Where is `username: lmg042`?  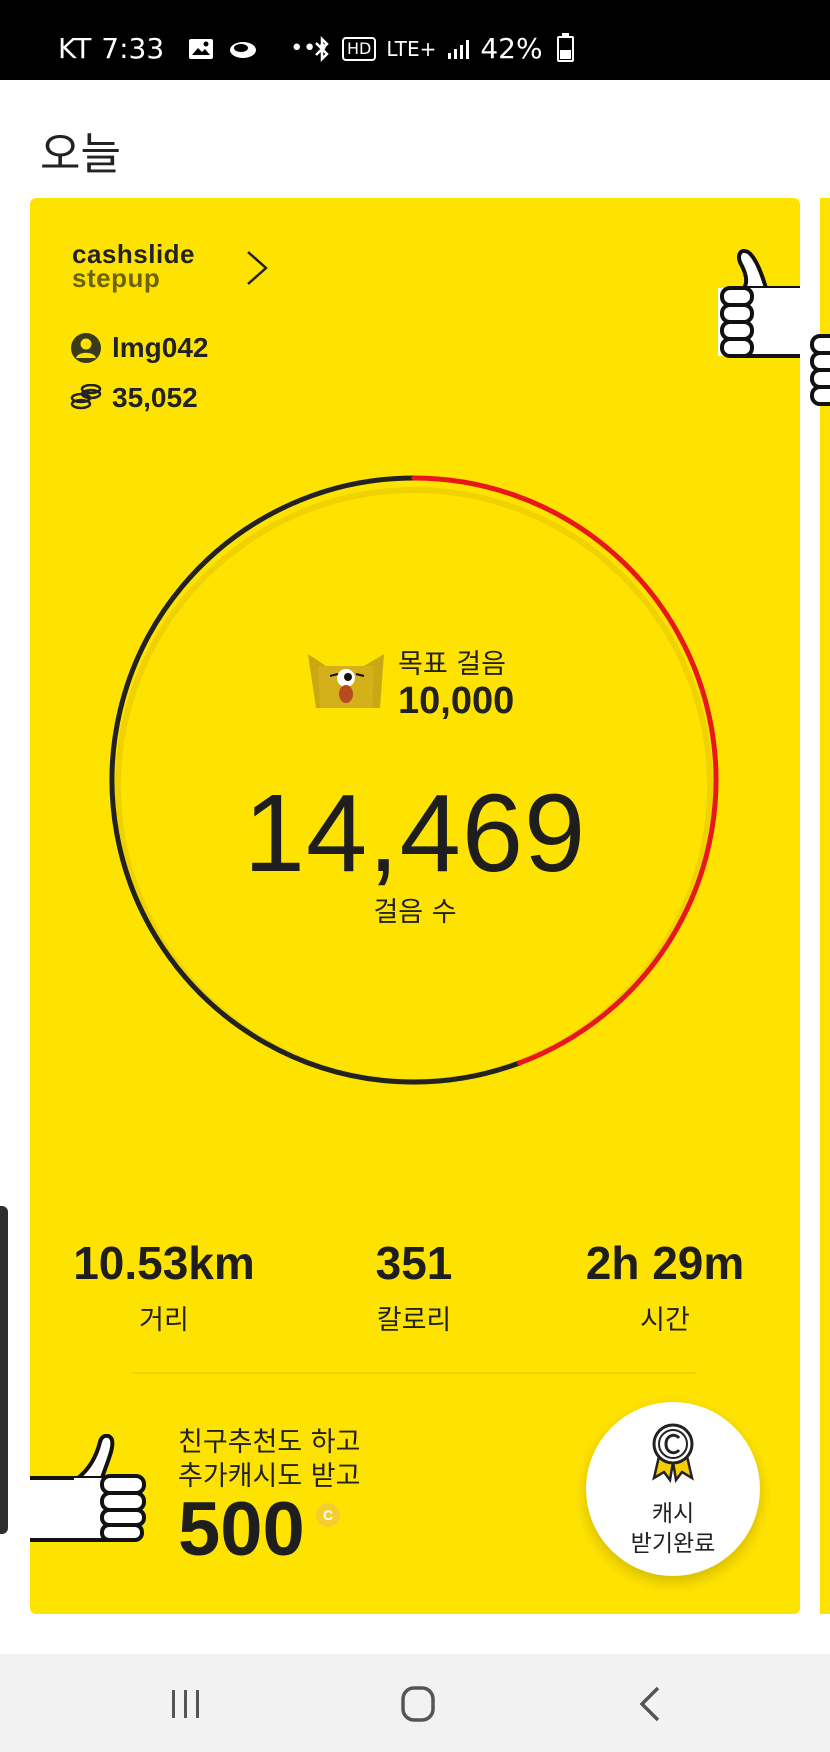 username: lmg042 is located at coordinates (160, 347).